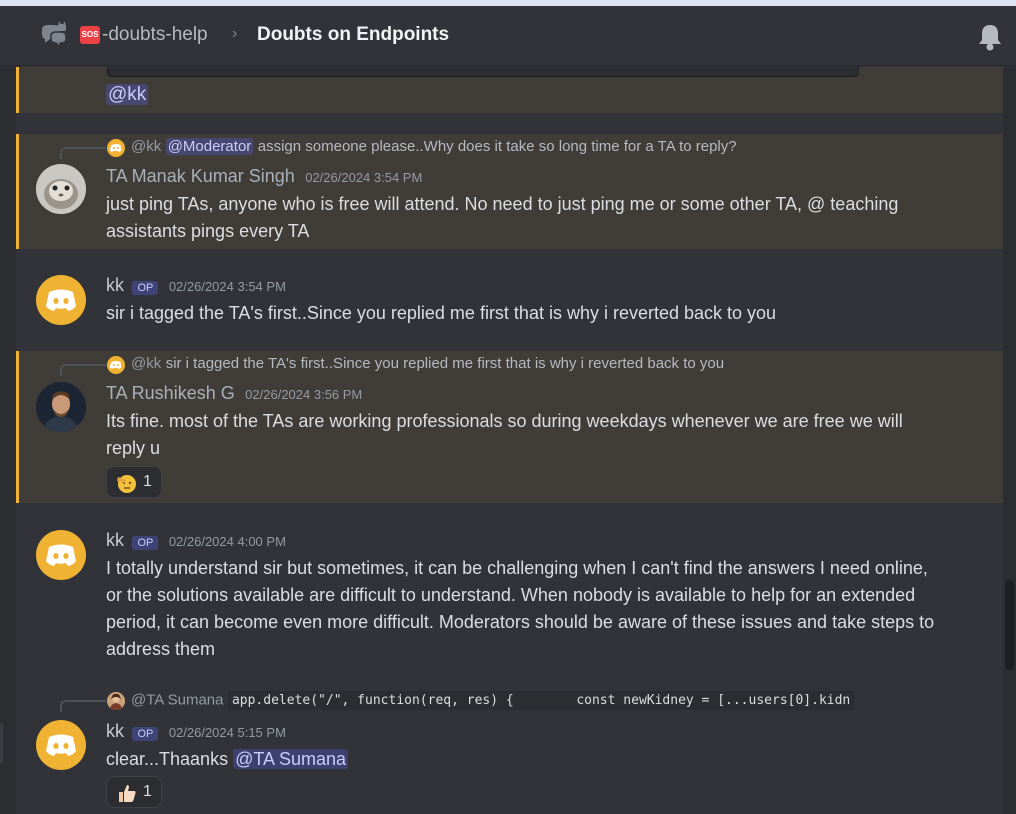 The height and width of the screenshot is (814, 1016). Describe the element at coordinates (170, 393) in the screenshot. I see `author-name: TA Rushikesh G` at that location.